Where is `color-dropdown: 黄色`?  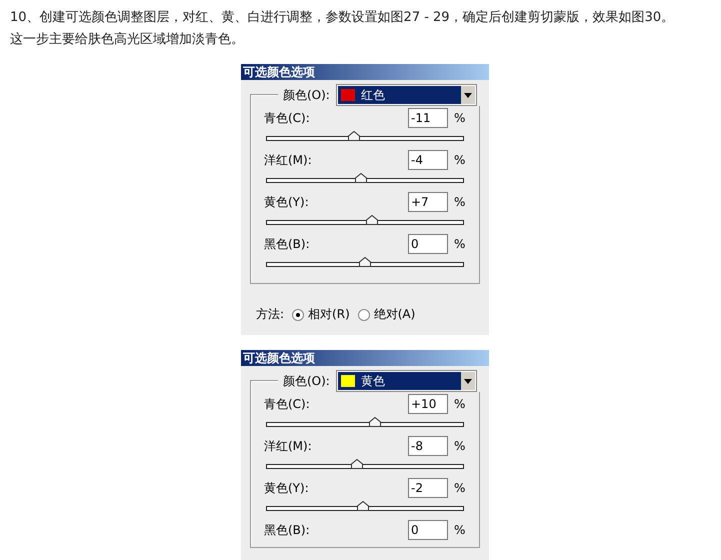
color-dropdown: 黄色 is located at coordinates (406, 381).